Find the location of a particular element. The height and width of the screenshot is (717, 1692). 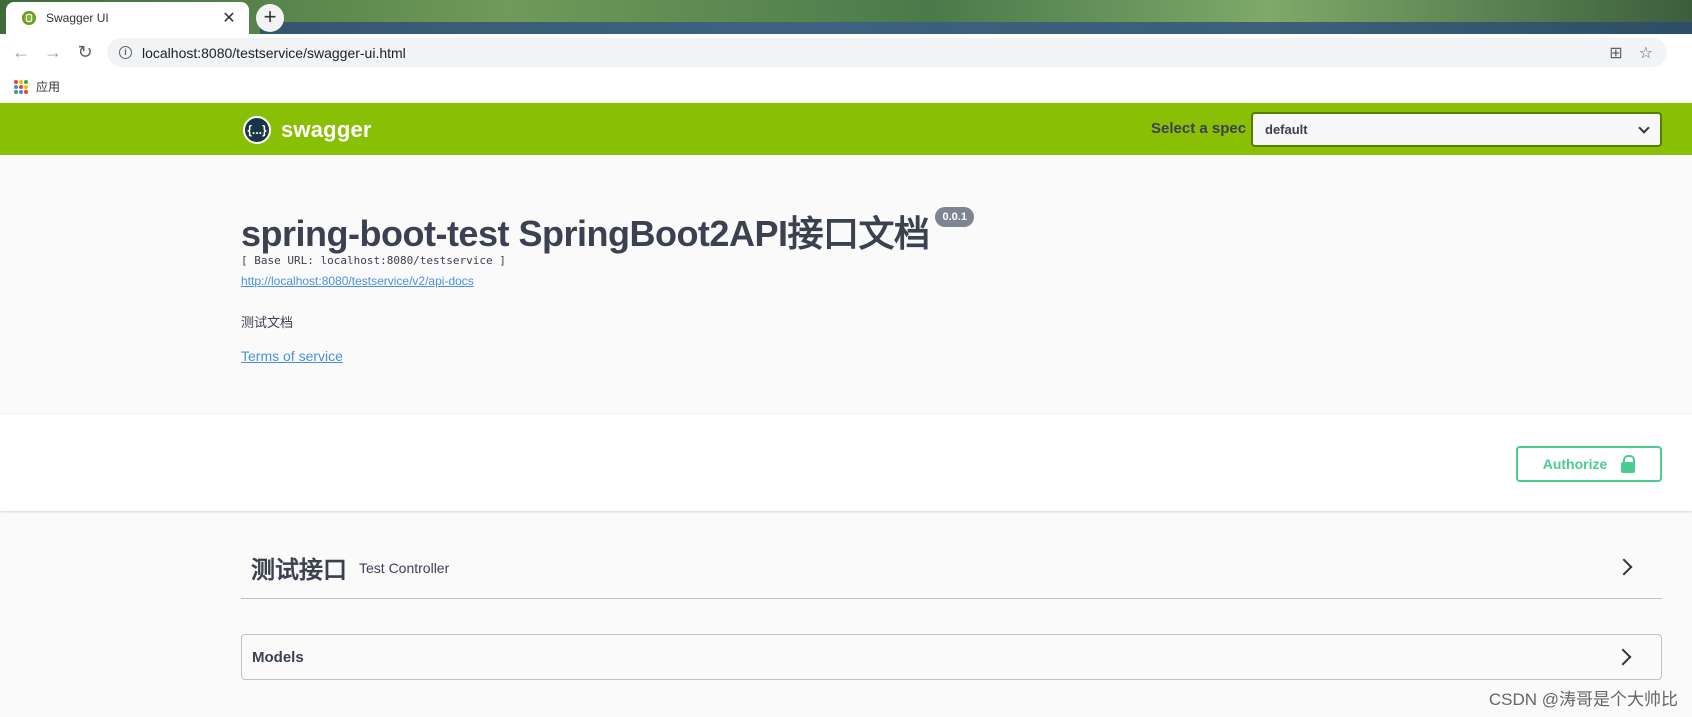

base-url: [ Base URL: localhost:8080/testservice ] is located at coordinates (373, 260).